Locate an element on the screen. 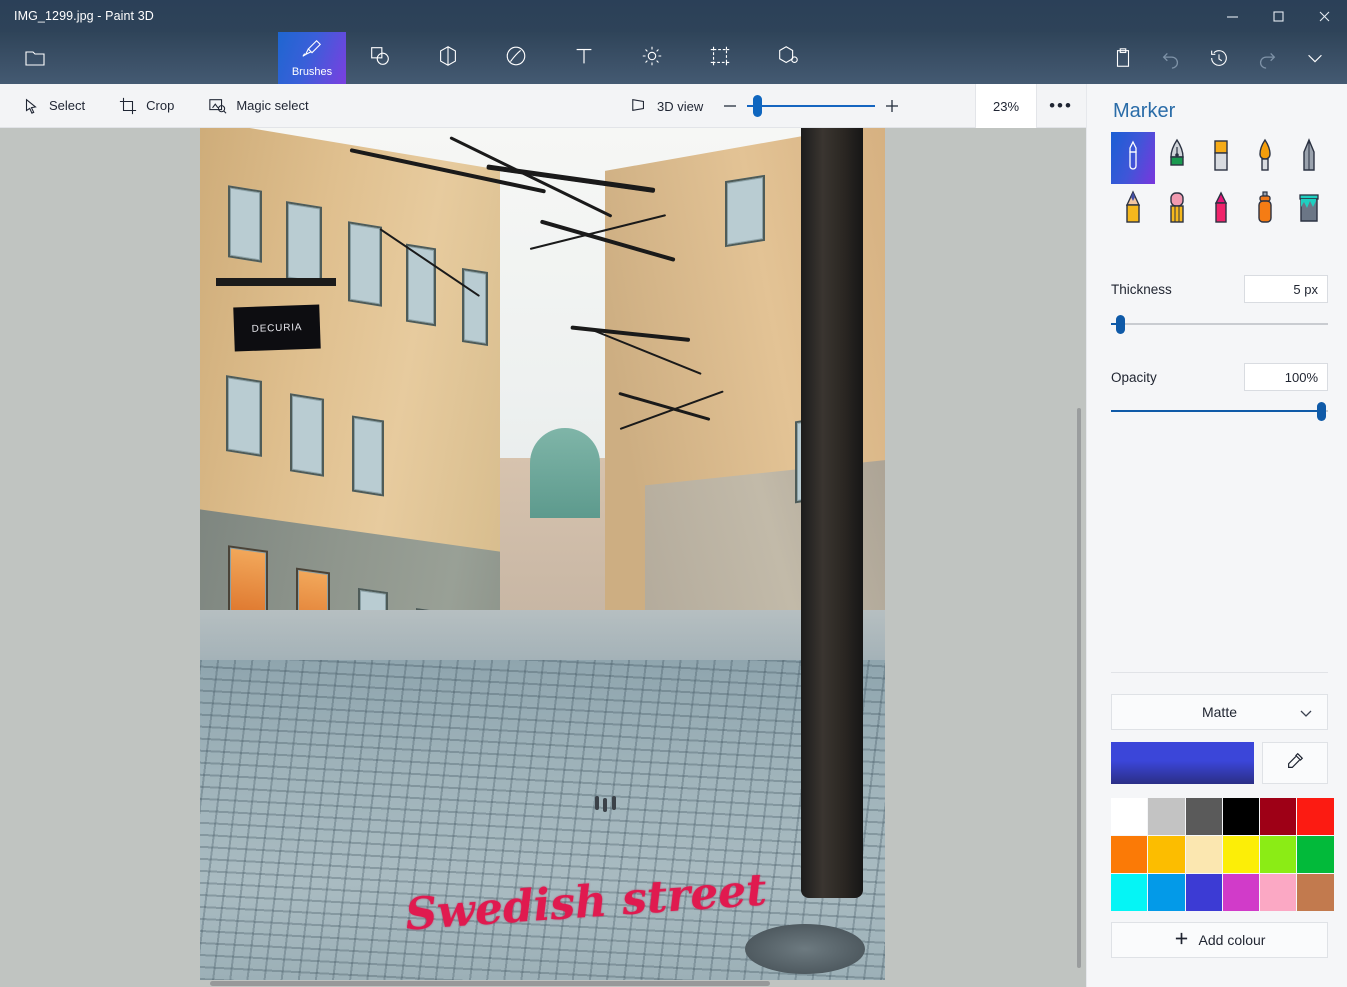 This screenshot has width=1347, height=987. thickness-value: 5 px is located at coordinates (1286, 289).